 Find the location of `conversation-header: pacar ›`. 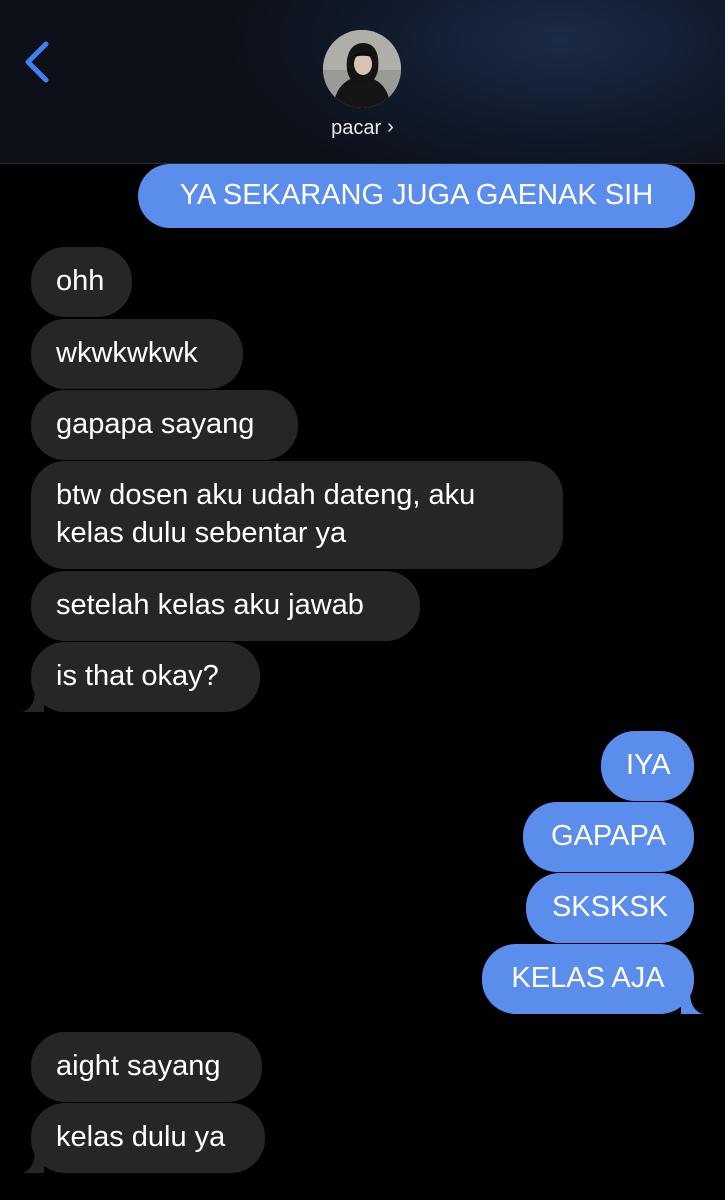

conversation-header: pacar › is located at coordinates (362, 82).